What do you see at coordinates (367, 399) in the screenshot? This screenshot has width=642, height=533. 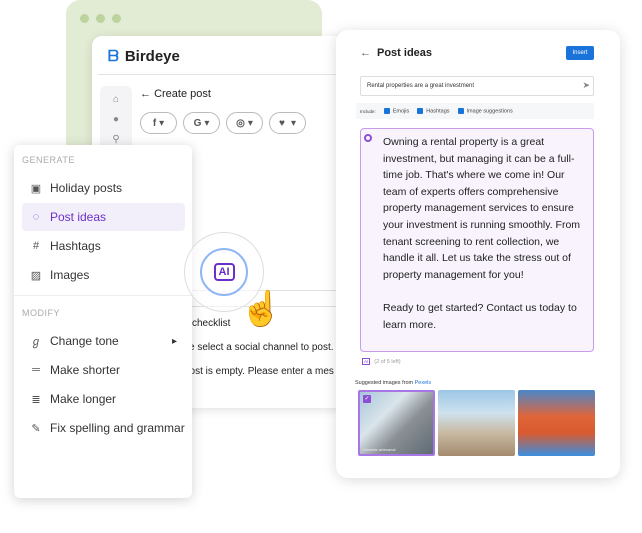 I see `check-icon: ✓` at bounding box center [367, 399].